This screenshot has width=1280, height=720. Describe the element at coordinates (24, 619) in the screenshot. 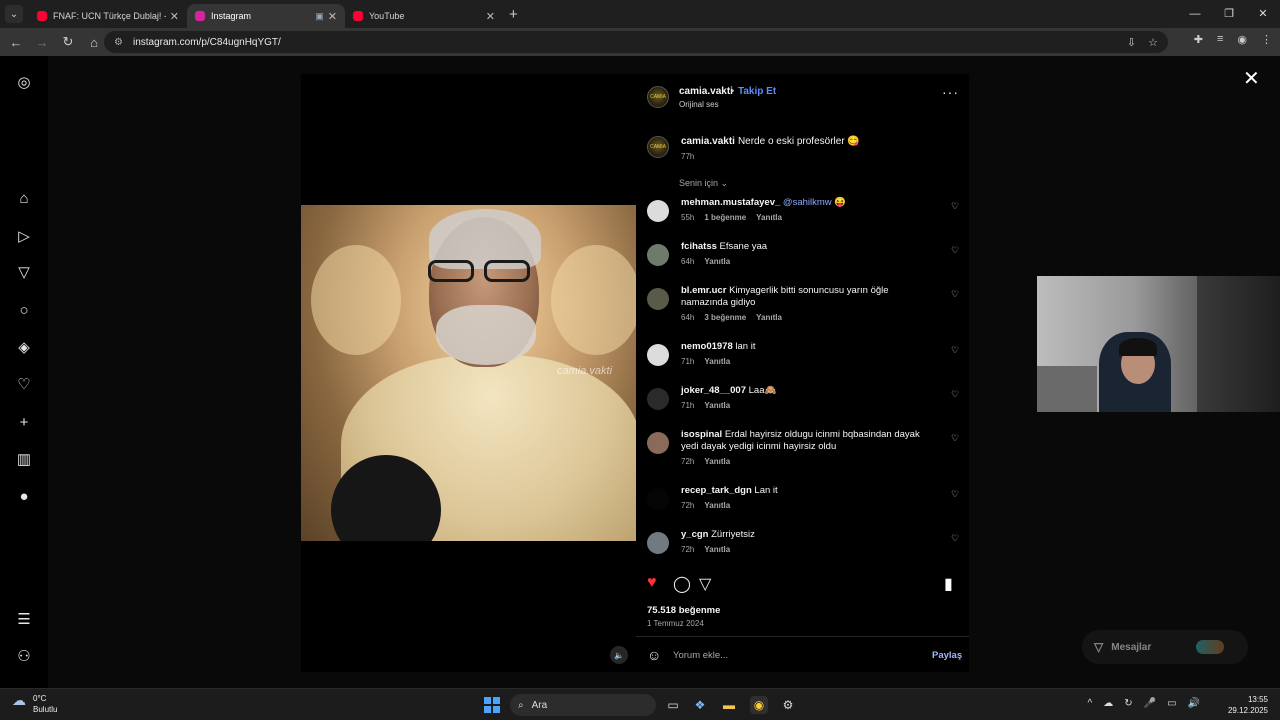

I see `more-menu-icon: ☰` at that location.